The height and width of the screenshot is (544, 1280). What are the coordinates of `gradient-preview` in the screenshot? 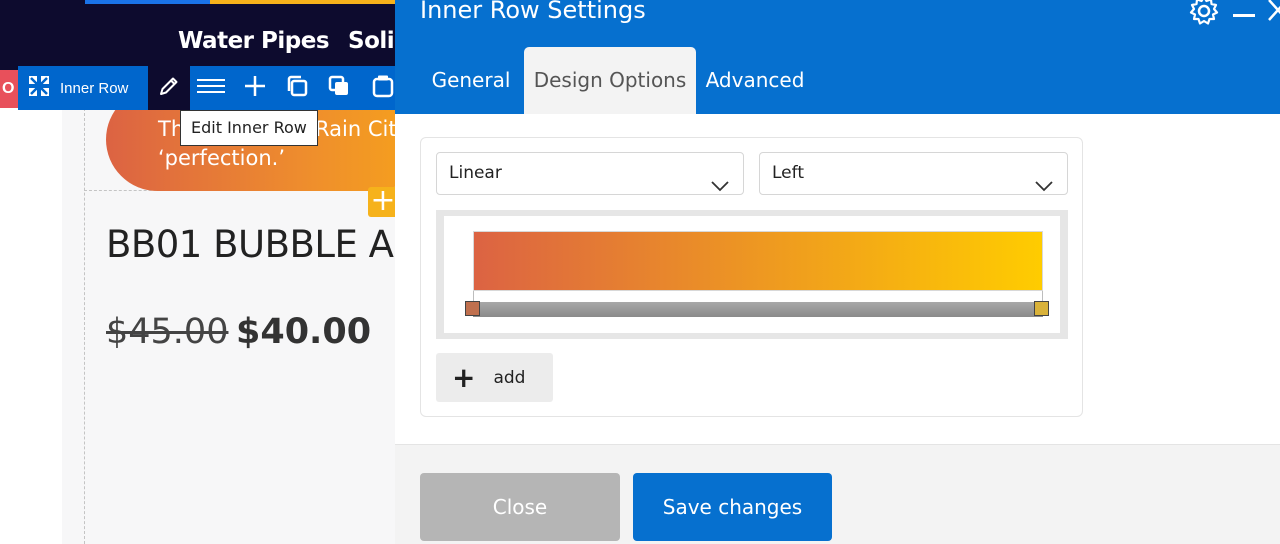 It's located at (758, 261).